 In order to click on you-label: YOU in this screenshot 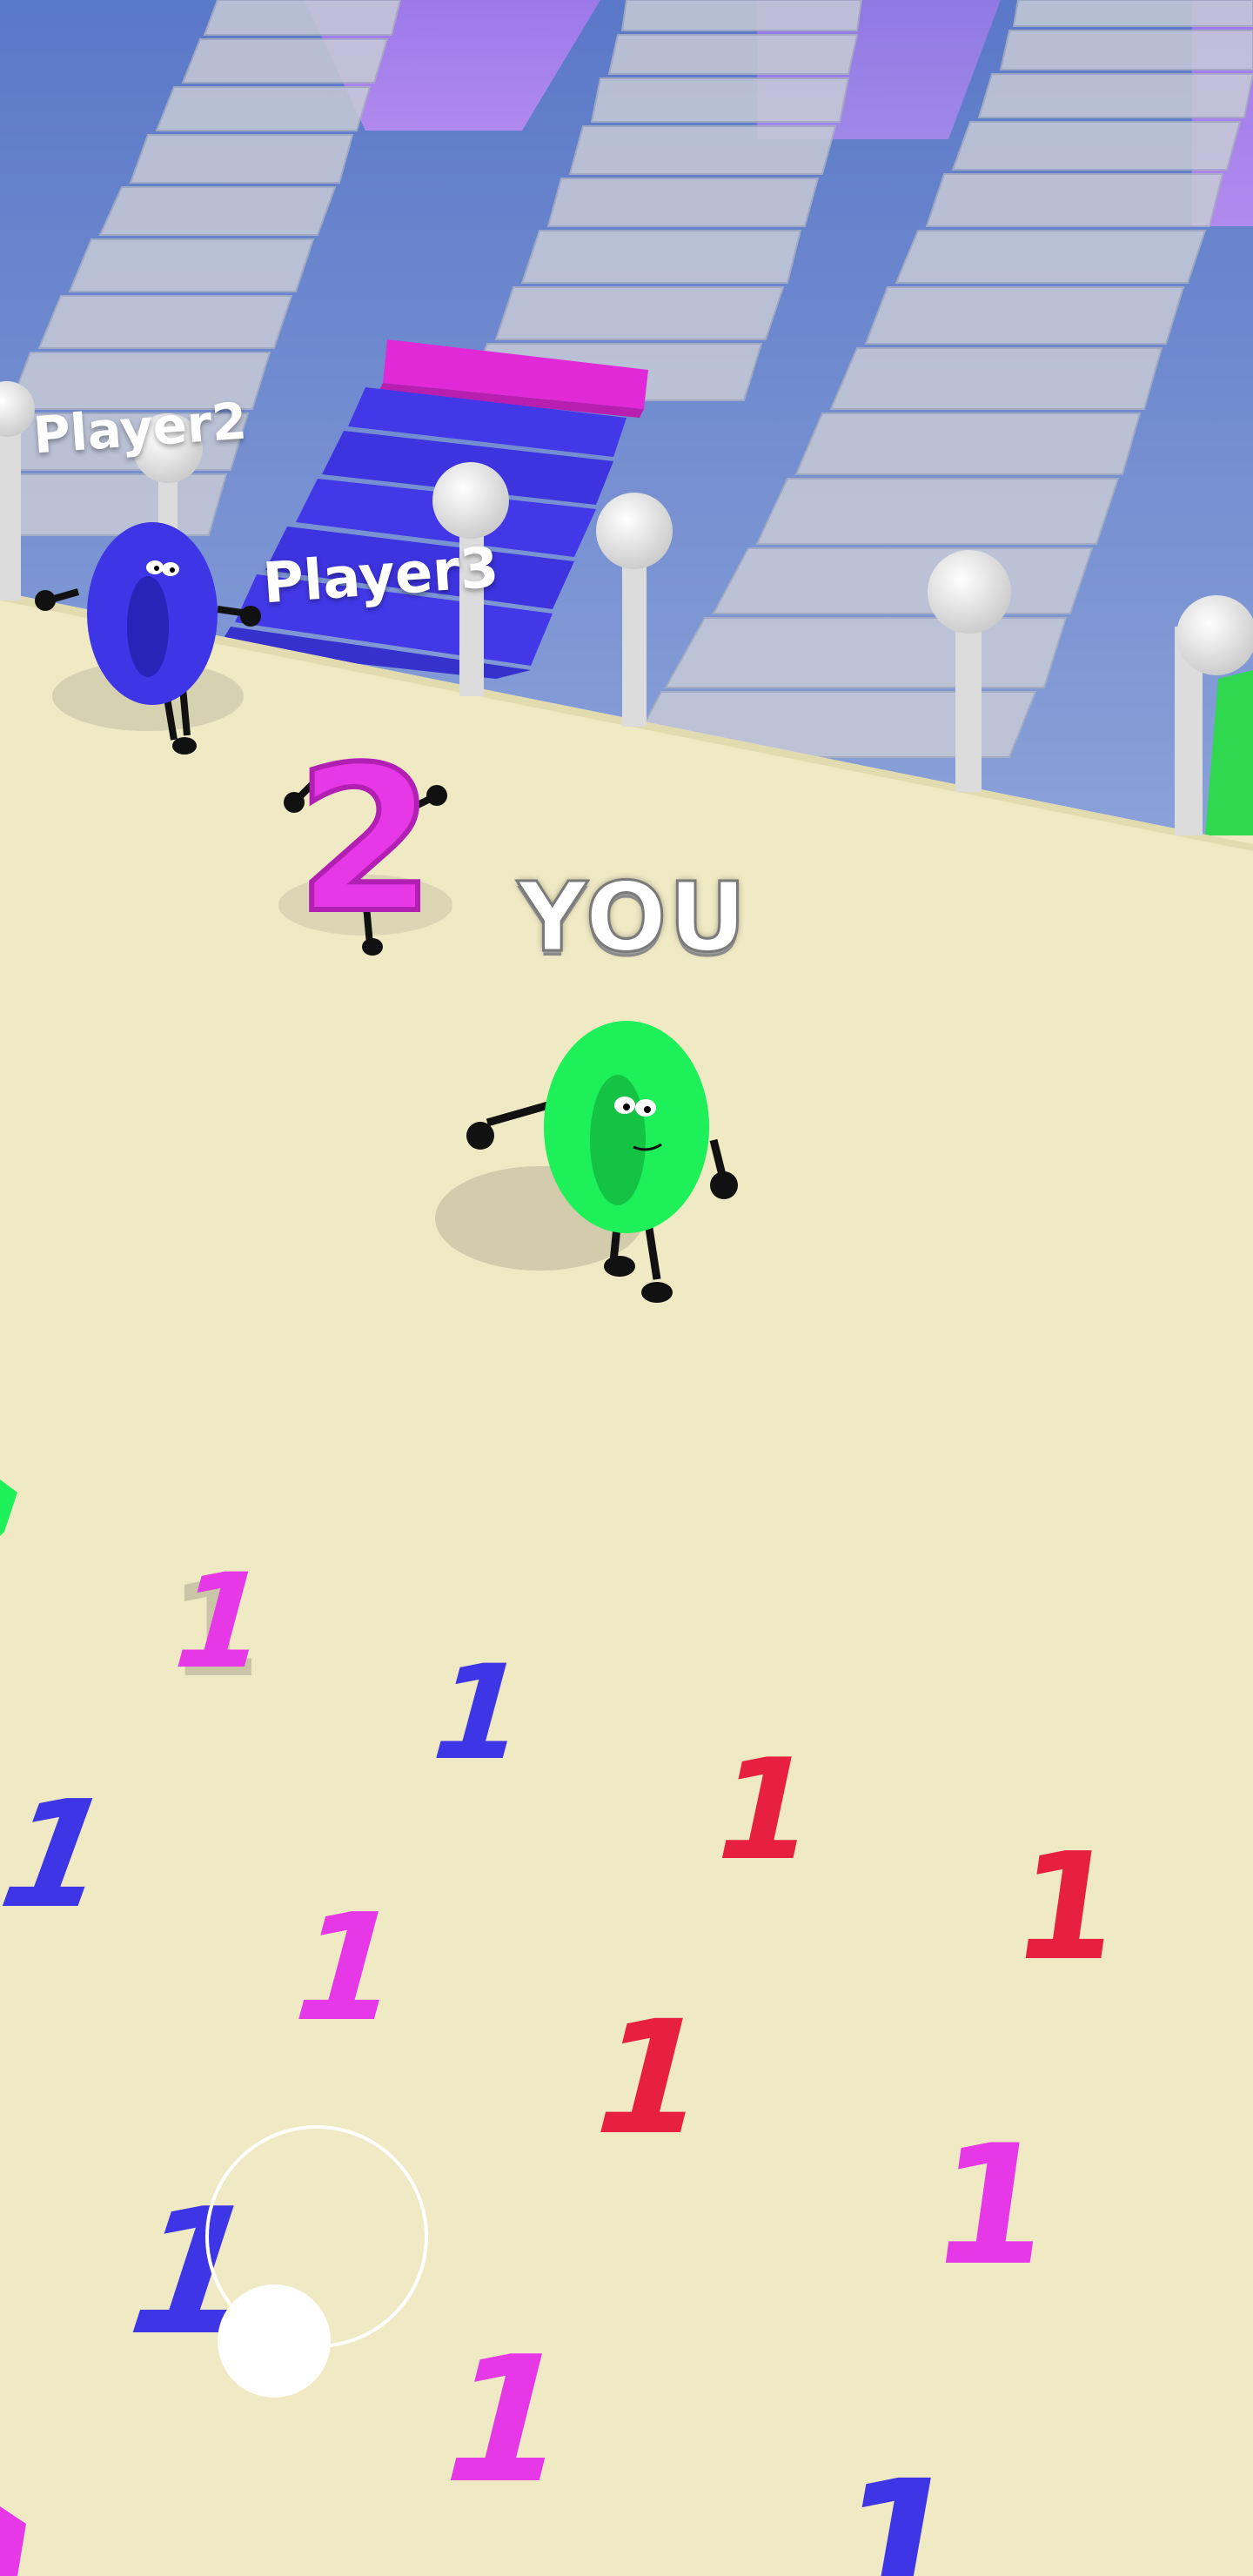, I will do `click(632, 918)`.